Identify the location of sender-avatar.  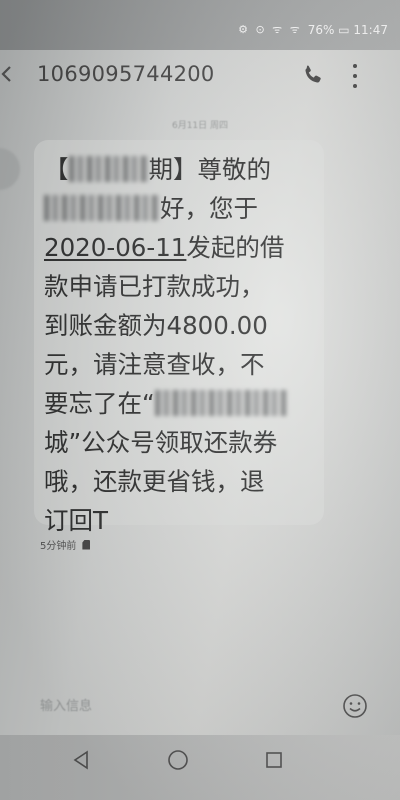
(10, 169).